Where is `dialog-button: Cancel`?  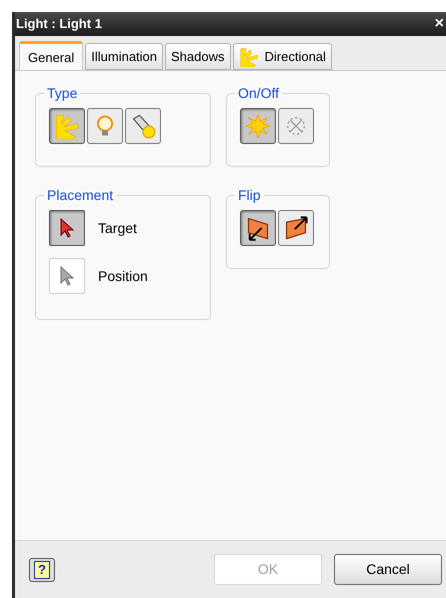 dialog-button: Cancel is located at coordinates (388, 569).